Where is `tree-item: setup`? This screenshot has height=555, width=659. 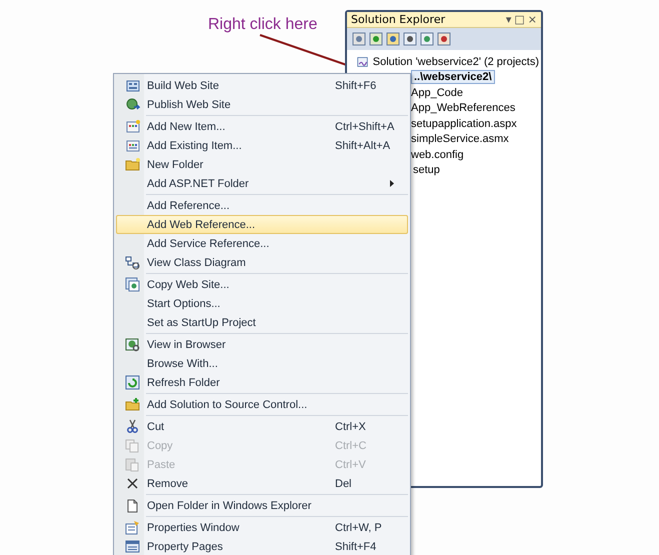
tree-item: setup is located at coordinates (426, 170).